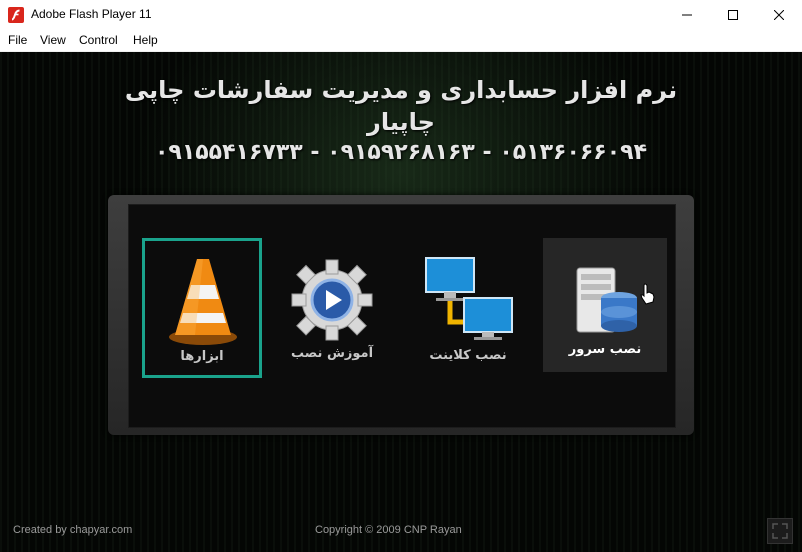 This screenshot has height=552, width=802. I want to click on install-tutorial-tile: آموزش نصب, so click(332, 308).